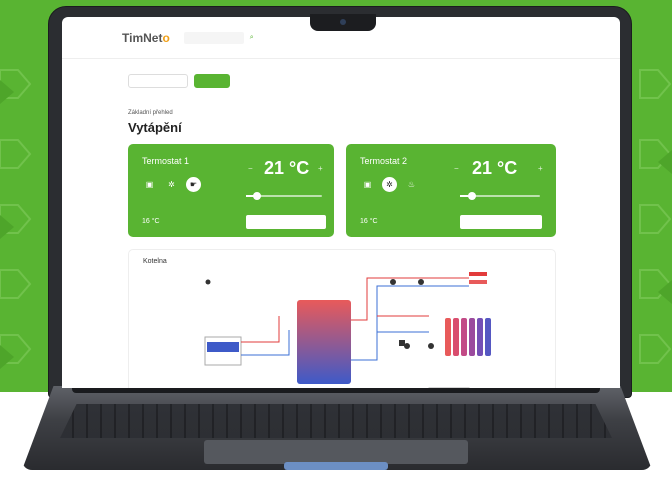 This screenshot has width=672, height=480. I want to click on mode-switch: ▣ ✲ ☛, so click(171, 184).